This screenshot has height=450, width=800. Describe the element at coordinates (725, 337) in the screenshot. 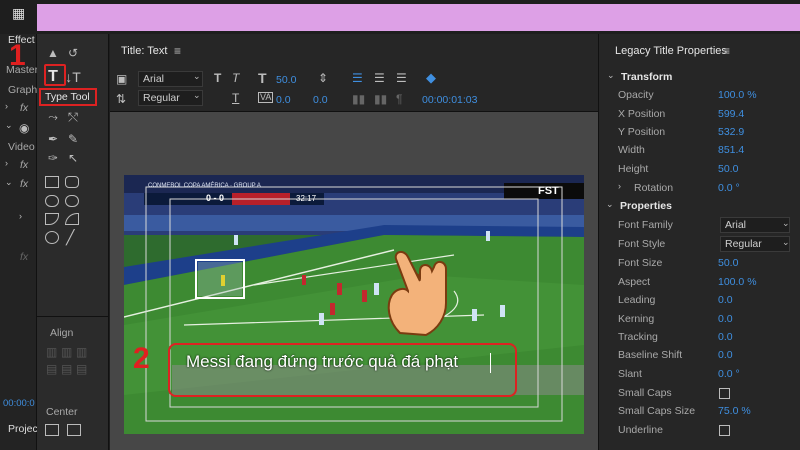

I see `tracking-value: 0.0` at that location.